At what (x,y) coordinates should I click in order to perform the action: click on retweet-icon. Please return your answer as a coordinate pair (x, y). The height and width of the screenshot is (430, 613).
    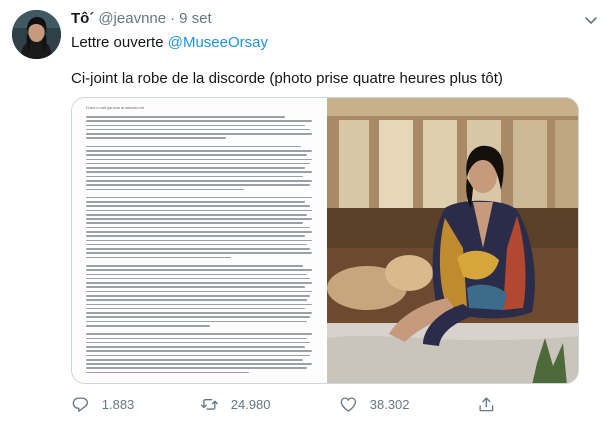
    Looking at the image, I should click on (209, 404).